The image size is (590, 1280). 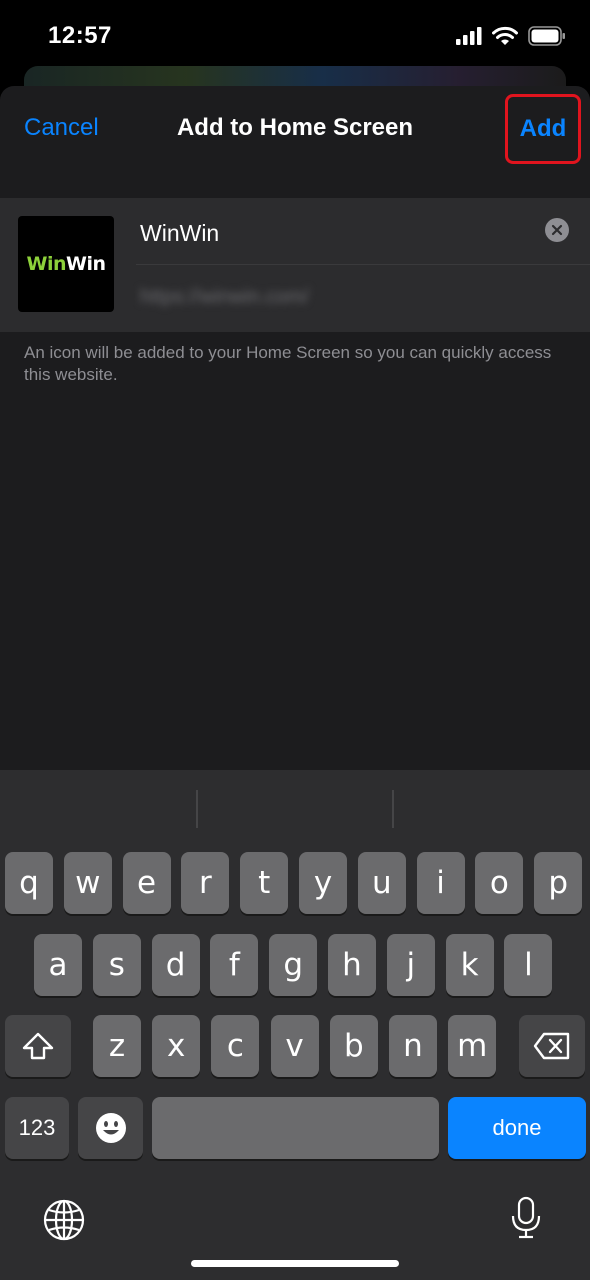 I want to click on key-k: k, so click(x=469, y=965).